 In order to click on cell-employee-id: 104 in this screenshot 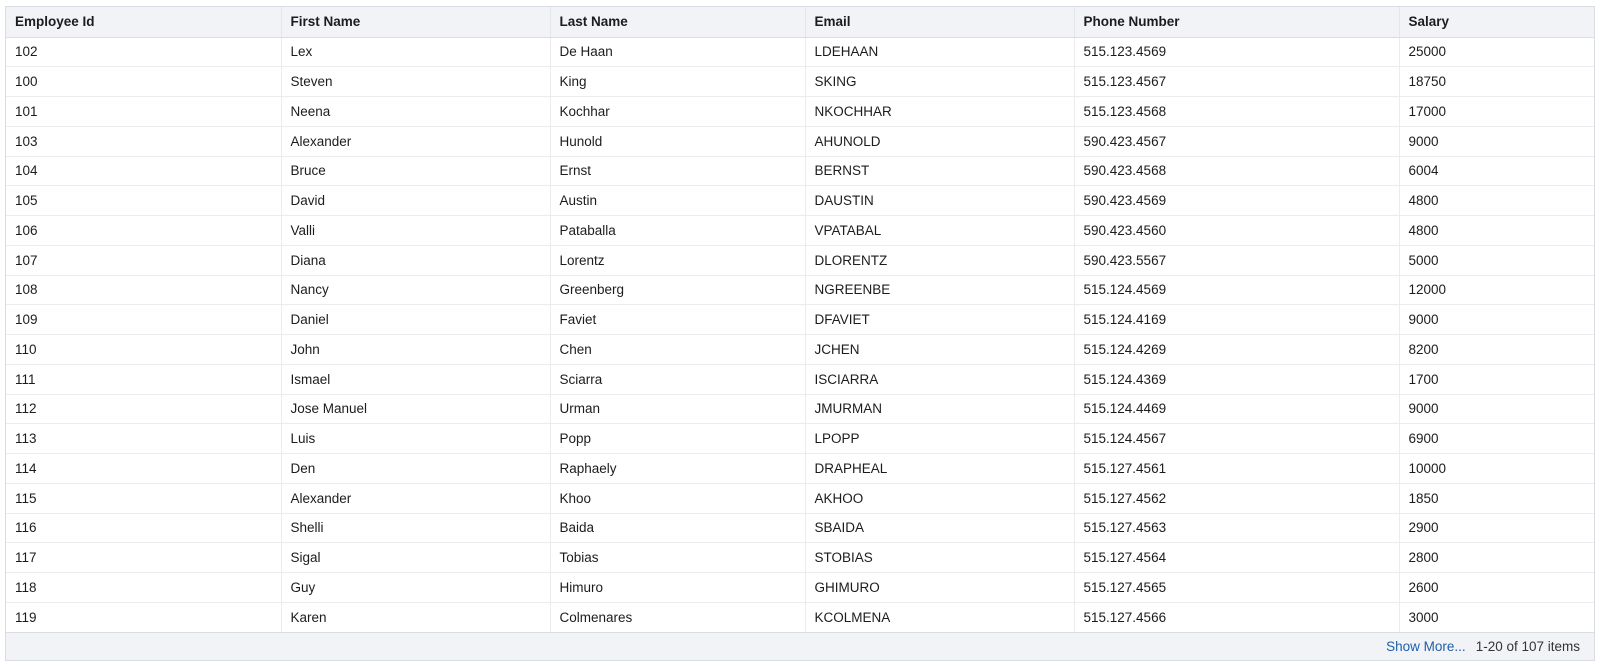, I will do `click(144, 171)`.